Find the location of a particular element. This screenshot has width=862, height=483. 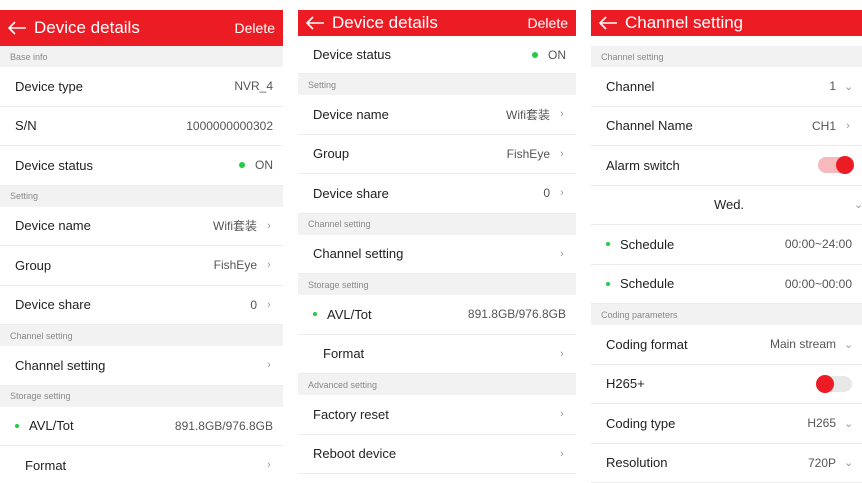

coding-format-label: Coding format is located at coordinates (647, 344).